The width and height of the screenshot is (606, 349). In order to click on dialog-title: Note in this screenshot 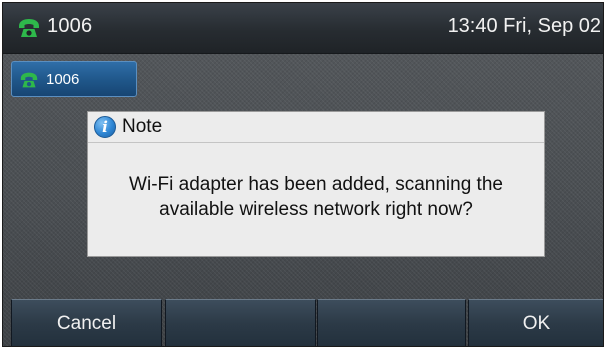, I will do `click(142, 126)`.